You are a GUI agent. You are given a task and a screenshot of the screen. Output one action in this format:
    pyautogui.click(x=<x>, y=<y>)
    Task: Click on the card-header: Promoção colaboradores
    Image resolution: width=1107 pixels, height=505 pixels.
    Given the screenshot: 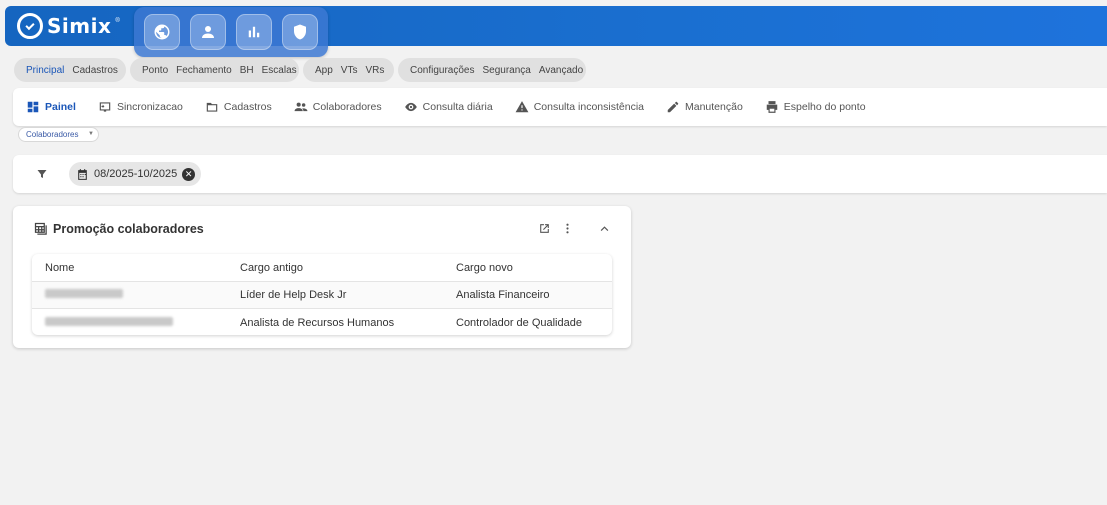 What is the action you would take?
    pyautogui.click(x=118, y=228)
    